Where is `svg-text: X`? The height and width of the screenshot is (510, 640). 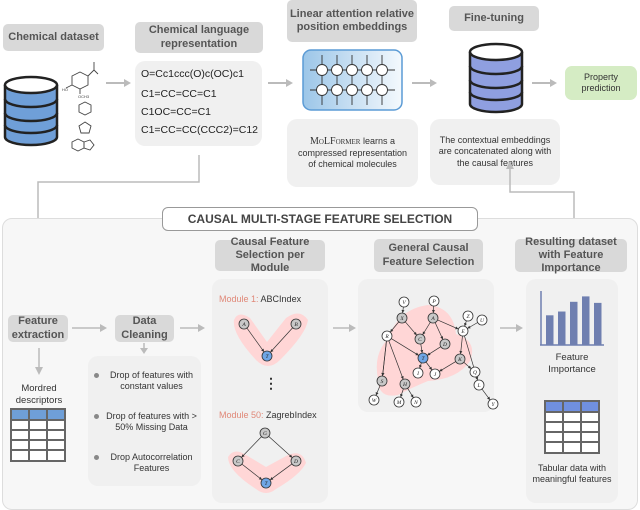 svg-text: X is located at coordinates (401, 319).